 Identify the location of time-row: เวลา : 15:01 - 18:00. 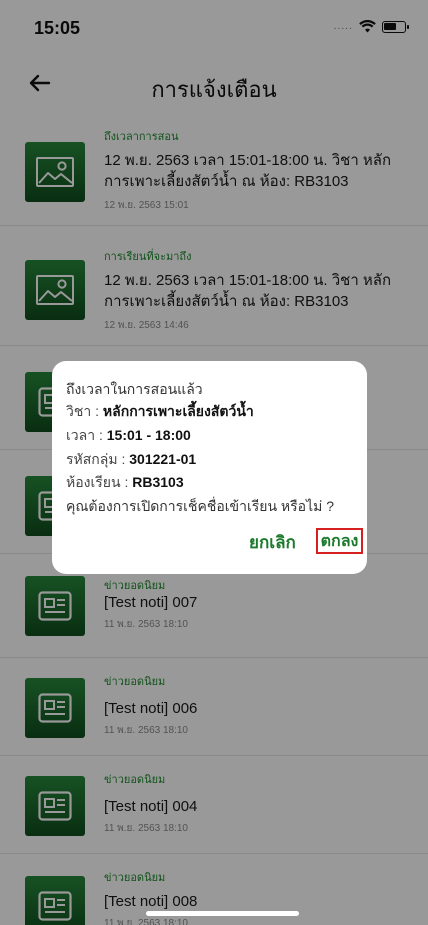
(128, 436).